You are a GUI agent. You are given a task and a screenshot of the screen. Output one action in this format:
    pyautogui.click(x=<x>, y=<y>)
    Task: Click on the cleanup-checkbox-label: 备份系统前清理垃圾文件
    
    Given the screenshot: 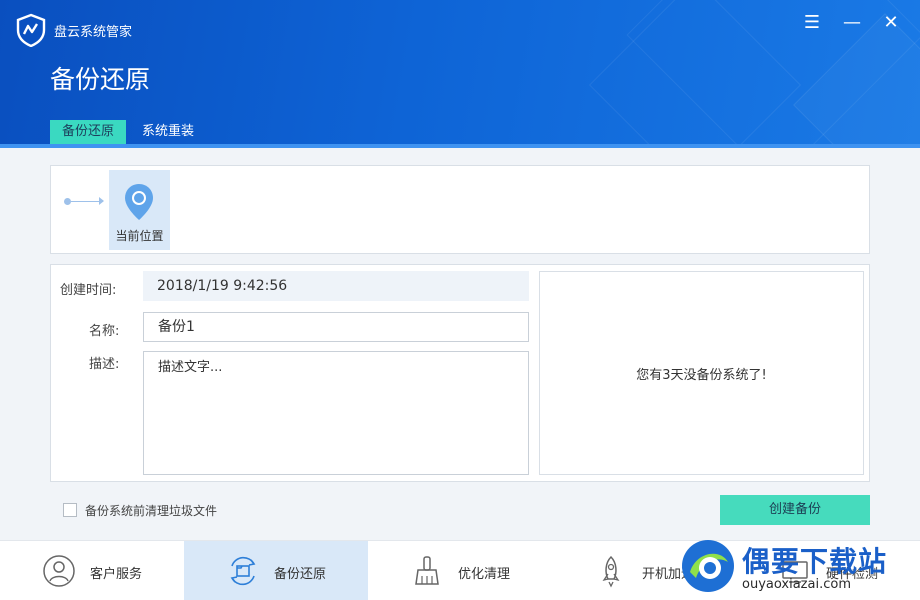 What is the action you would take?
    pyautogui.click(x=151, y=510)
    